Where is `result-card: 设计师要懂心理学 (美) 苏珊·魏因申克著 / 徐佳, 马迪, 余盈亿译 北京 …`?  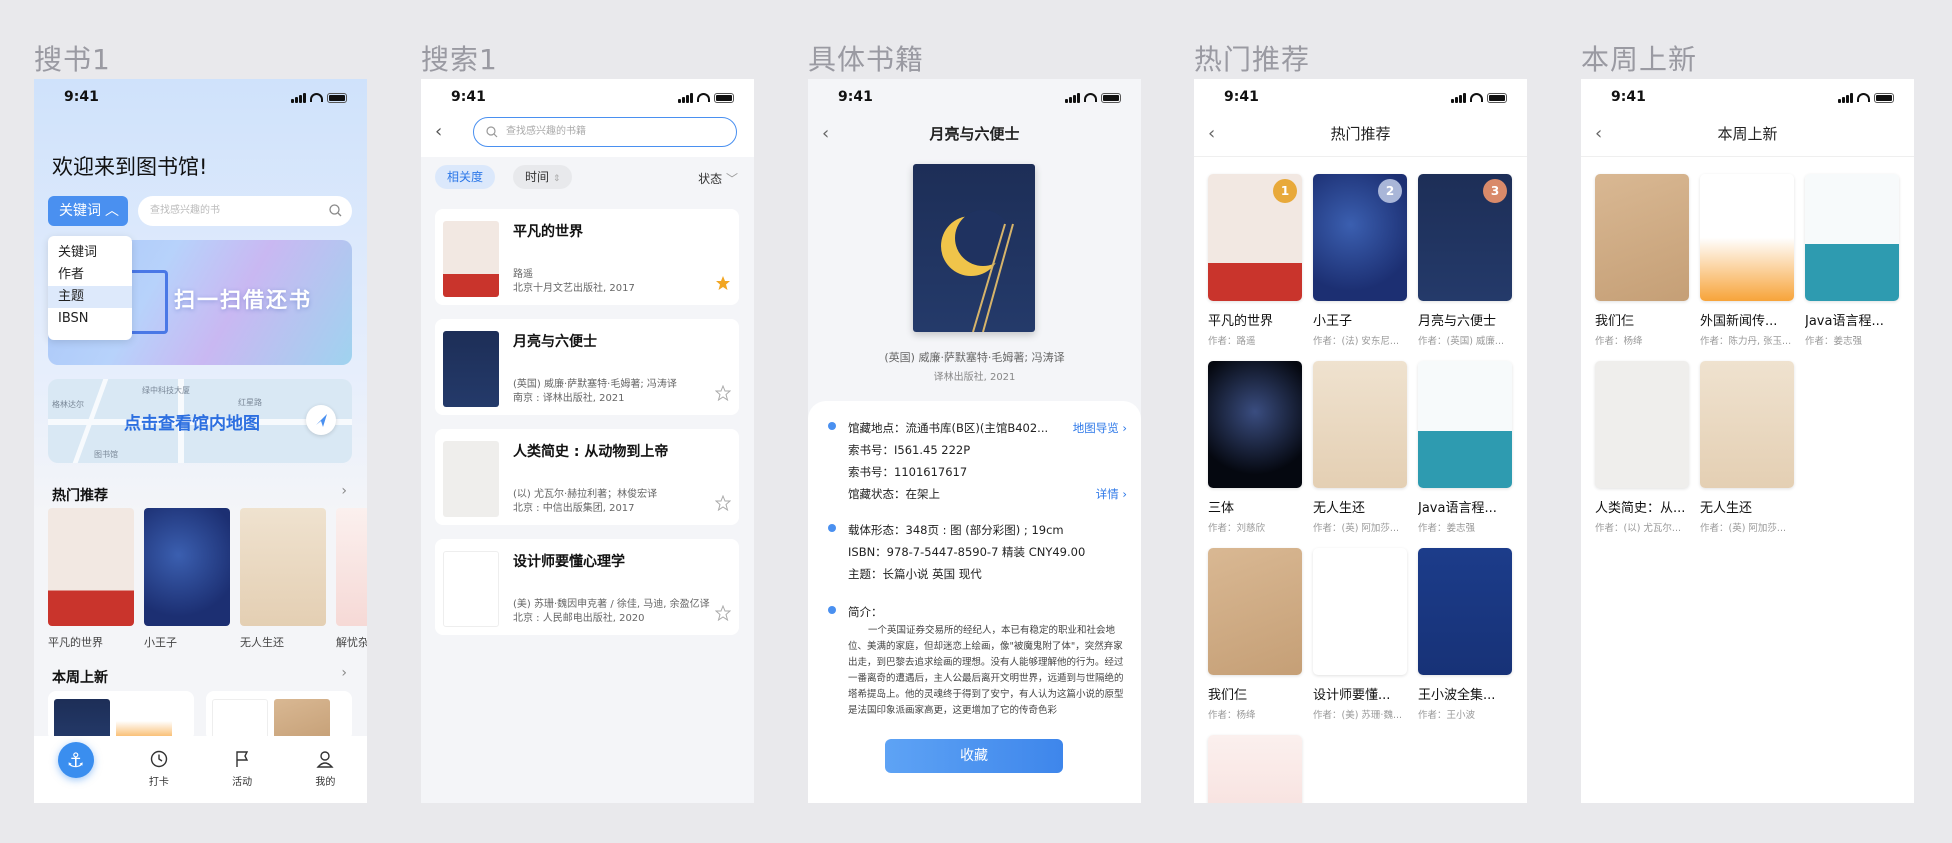 result-card: 设计师要懂心理学 (美) 苏珊·魏因申克著 / 徐佳, 马迪, 余盈亿译 北京 … is located at coordinates (587, 587).